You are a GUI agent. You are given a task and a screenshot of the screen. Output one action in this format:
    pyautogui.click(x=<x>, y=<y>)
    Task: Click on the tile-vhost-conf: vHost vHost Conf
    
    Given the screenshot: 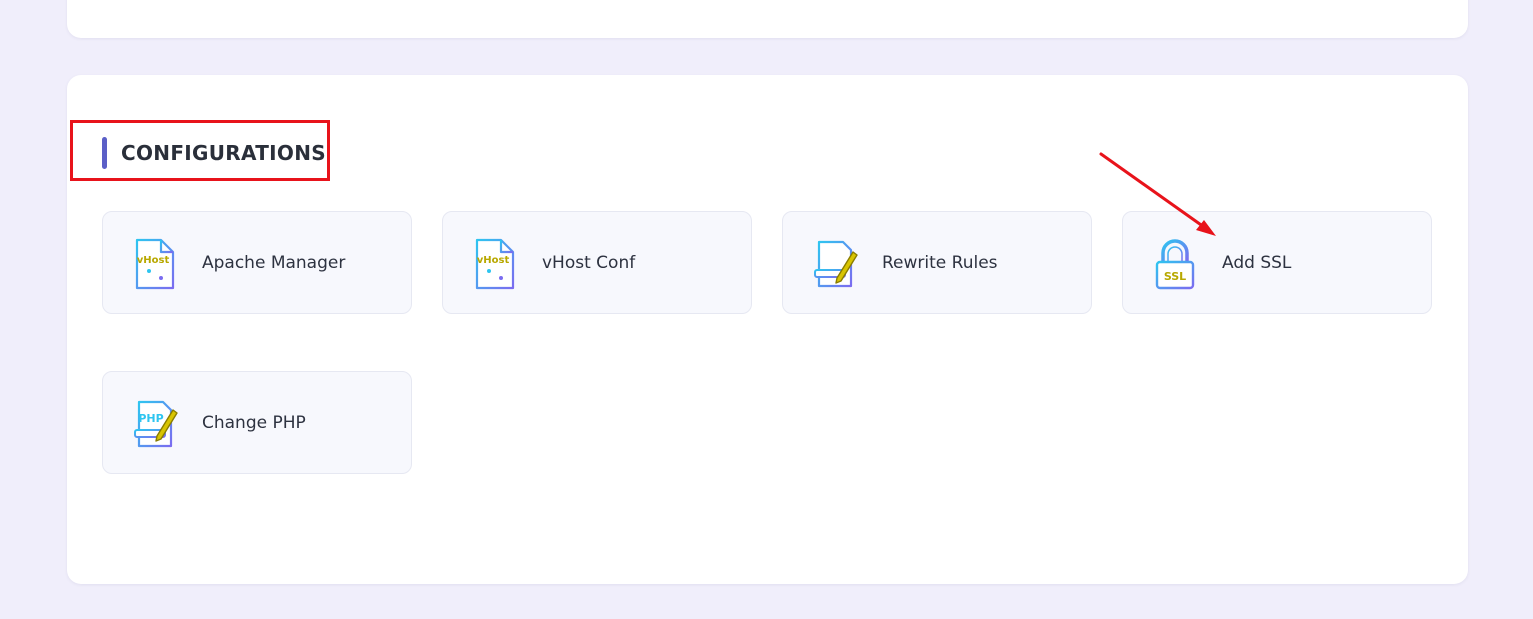 What is the action you would take?
    pyautogui.click(x=597, y=262)
    